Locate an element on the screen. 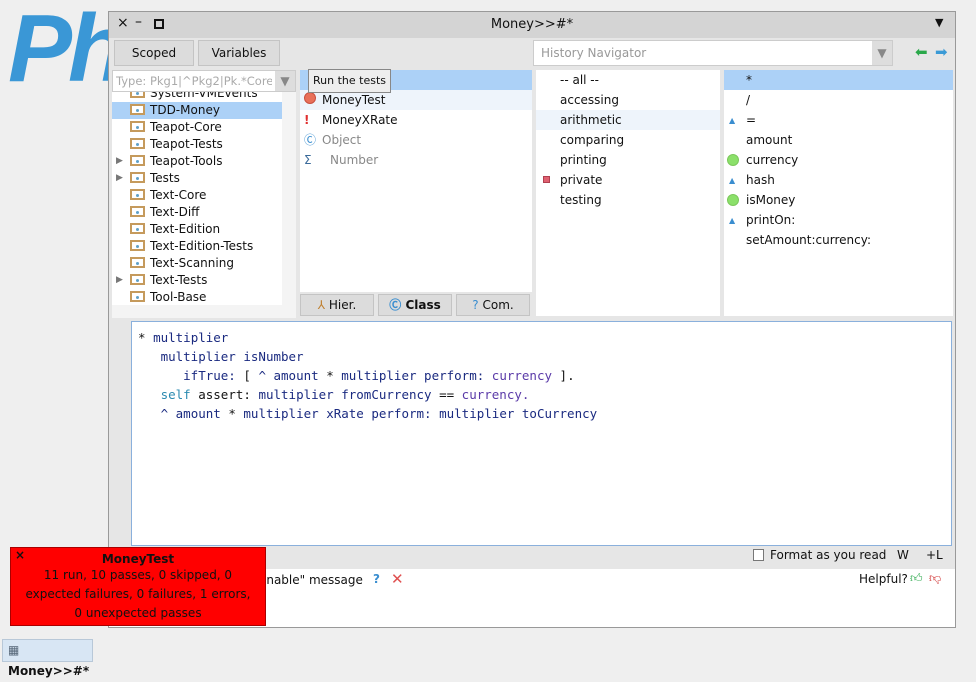 The width and height of the screenshot is (976, 682). thumbs-down-icon: 👎︎ is located at coordinates (935, 578).